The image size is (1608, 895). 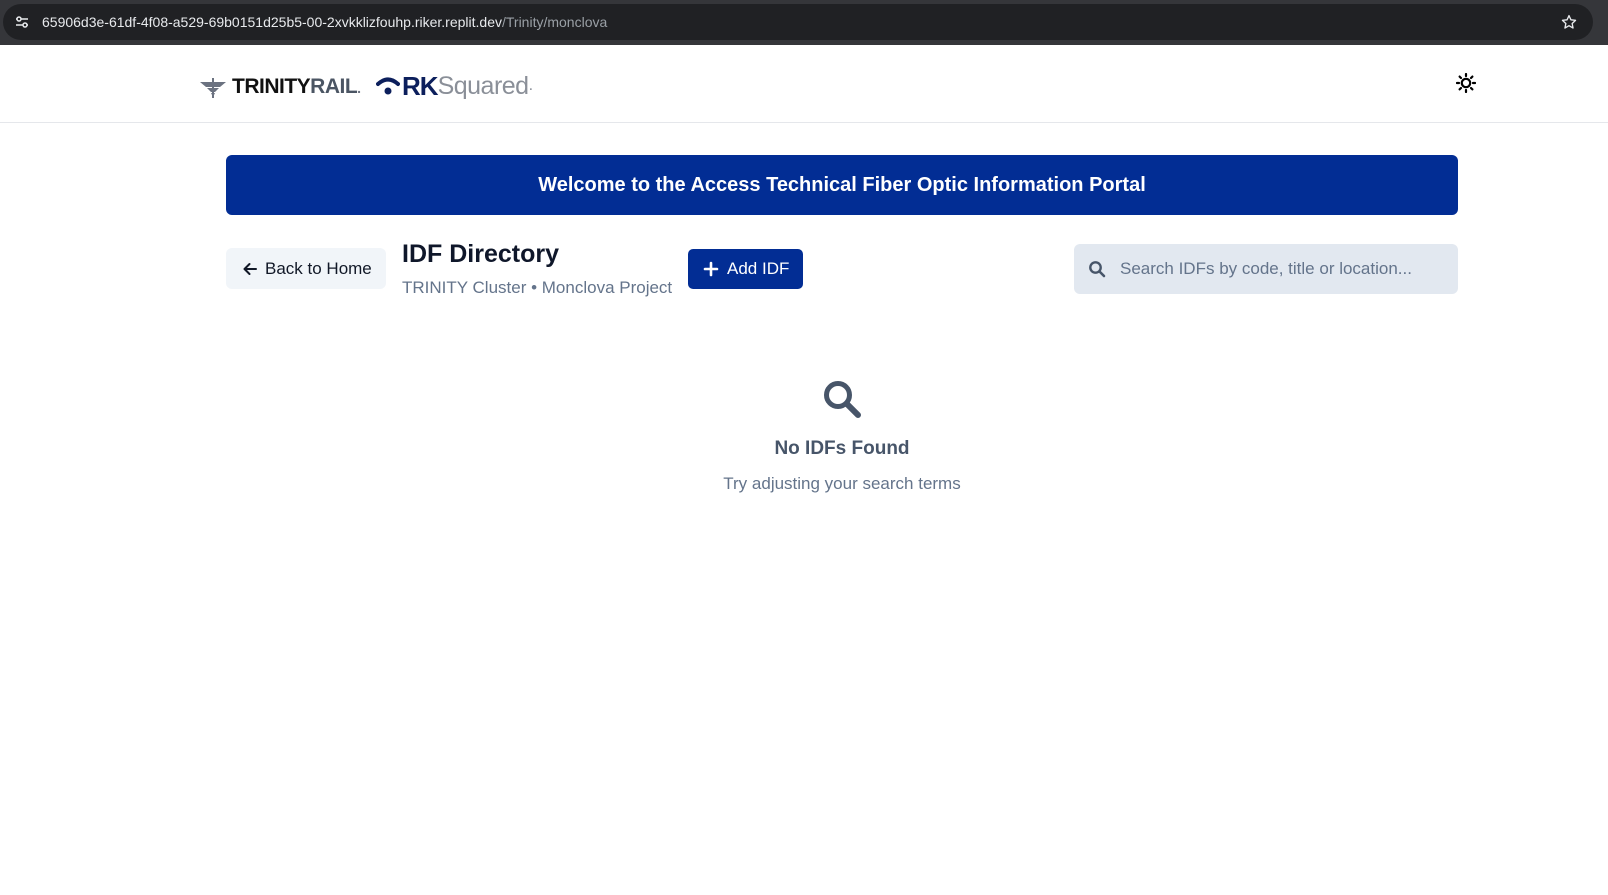 What do you see at coordinates (842, 483) in the screenshot?
I see `empty-state-message: Try adjusting your search terms` at bounding box center [842, 483].